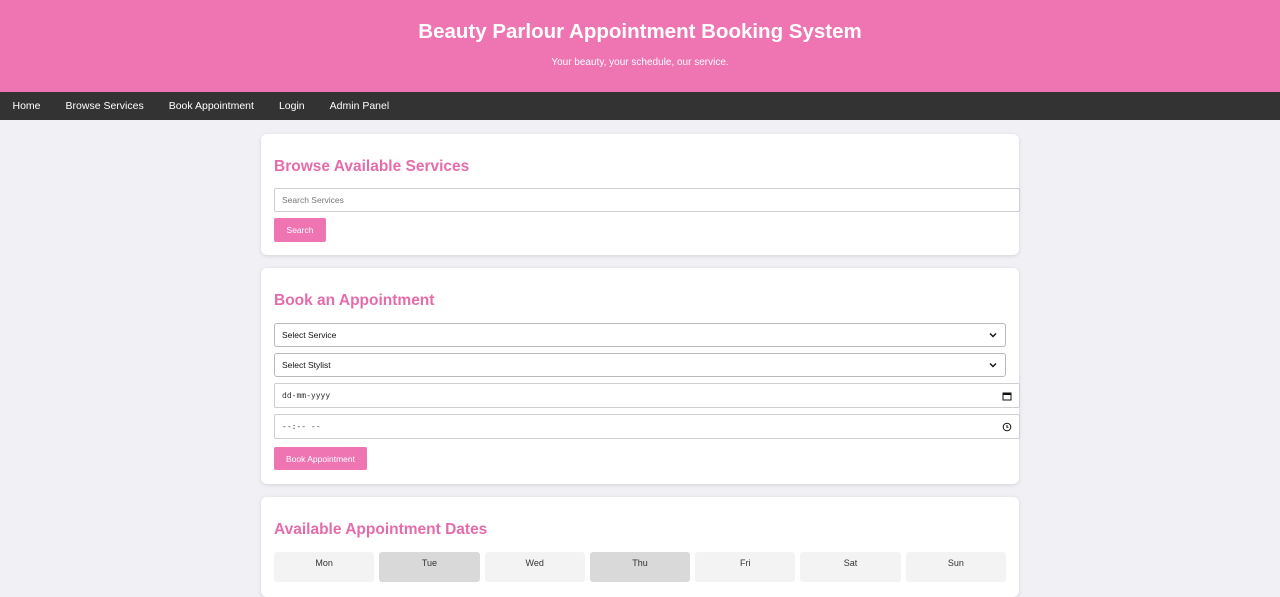 Image resolution: width=1280 pixels, height=597 pixels. I want to click on search-button: Search, so click(300, 230).